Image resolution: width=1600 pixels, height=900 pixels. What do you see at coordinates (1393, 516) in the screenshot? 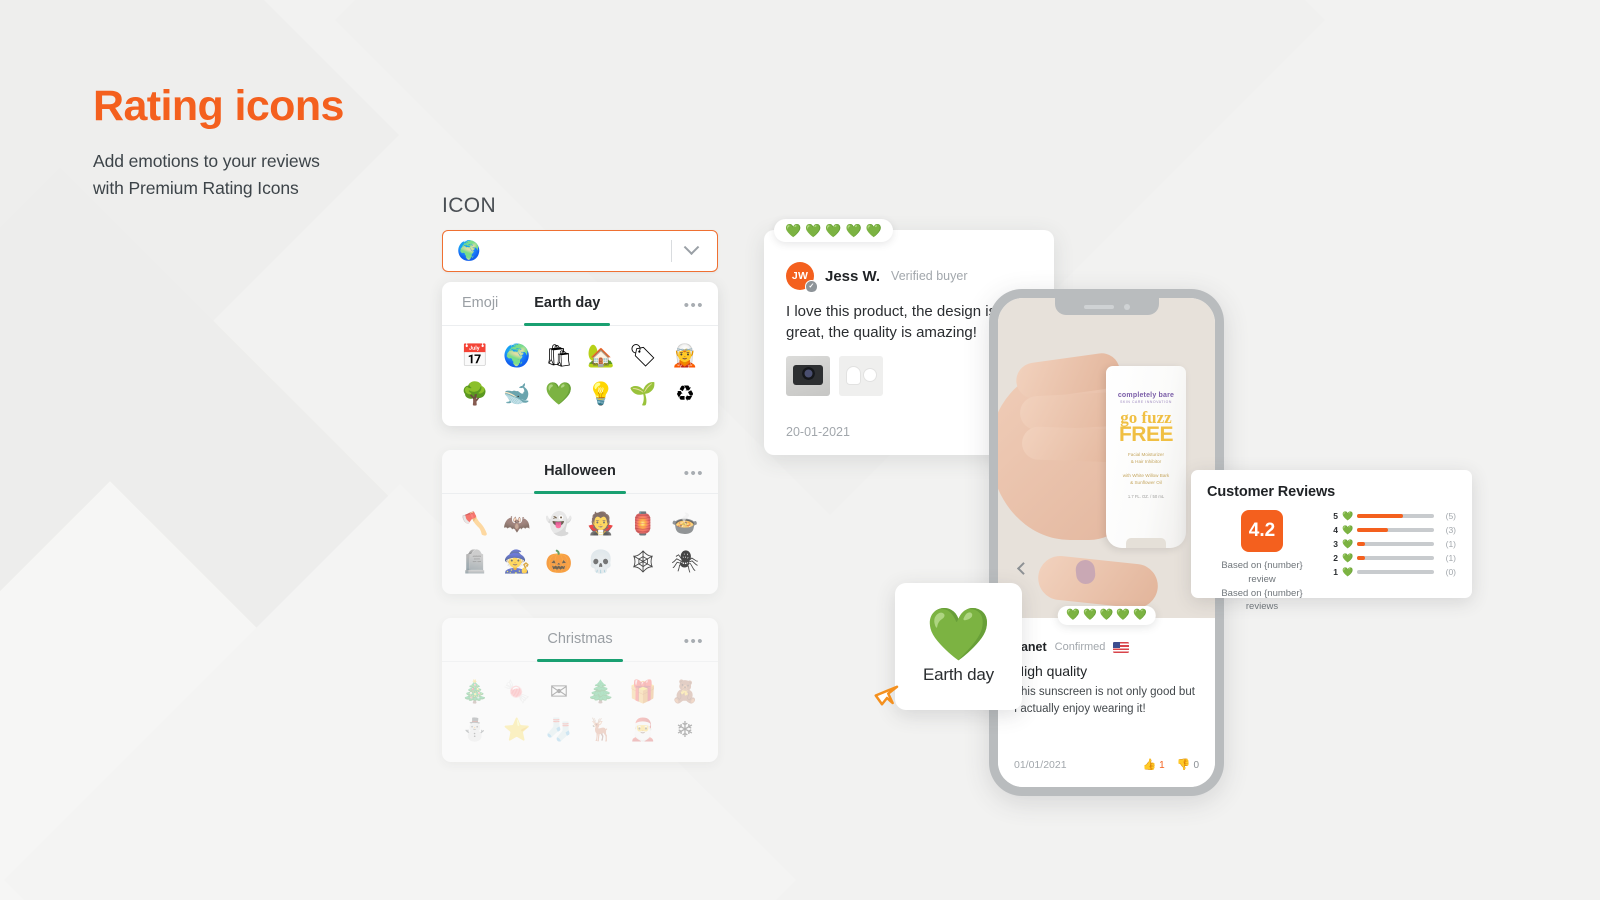
I see `rating-row-5: 5 💚 (5)` at bounding box center [1393, 516].